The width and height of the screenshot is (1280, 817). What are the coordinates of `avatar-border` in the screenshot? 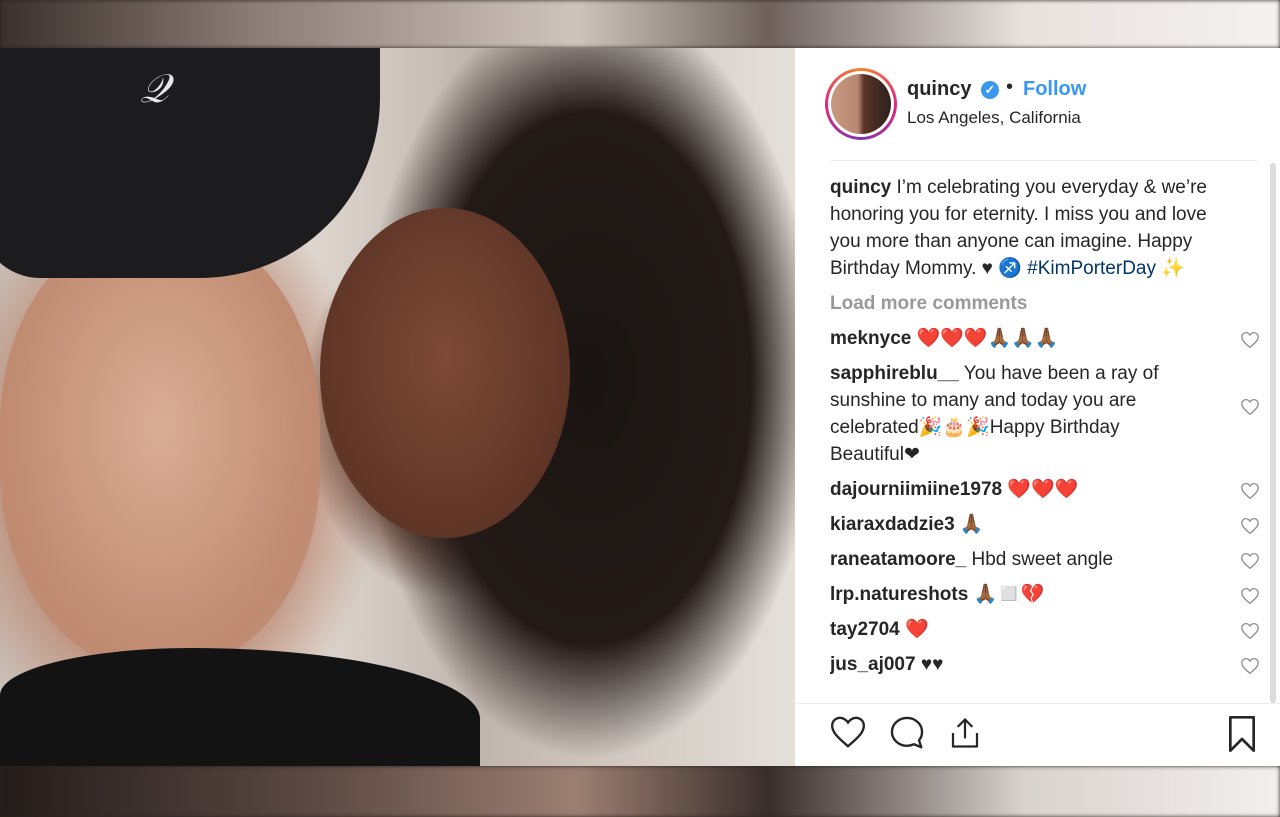 It's located at (861, 104).